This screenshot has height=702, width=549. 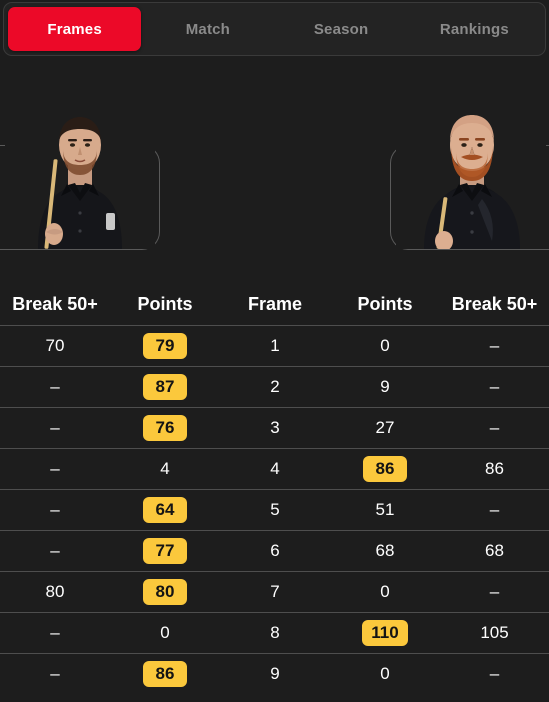 I want to click on table-row: – 77 6 68 68, so click(x=274, y=550).